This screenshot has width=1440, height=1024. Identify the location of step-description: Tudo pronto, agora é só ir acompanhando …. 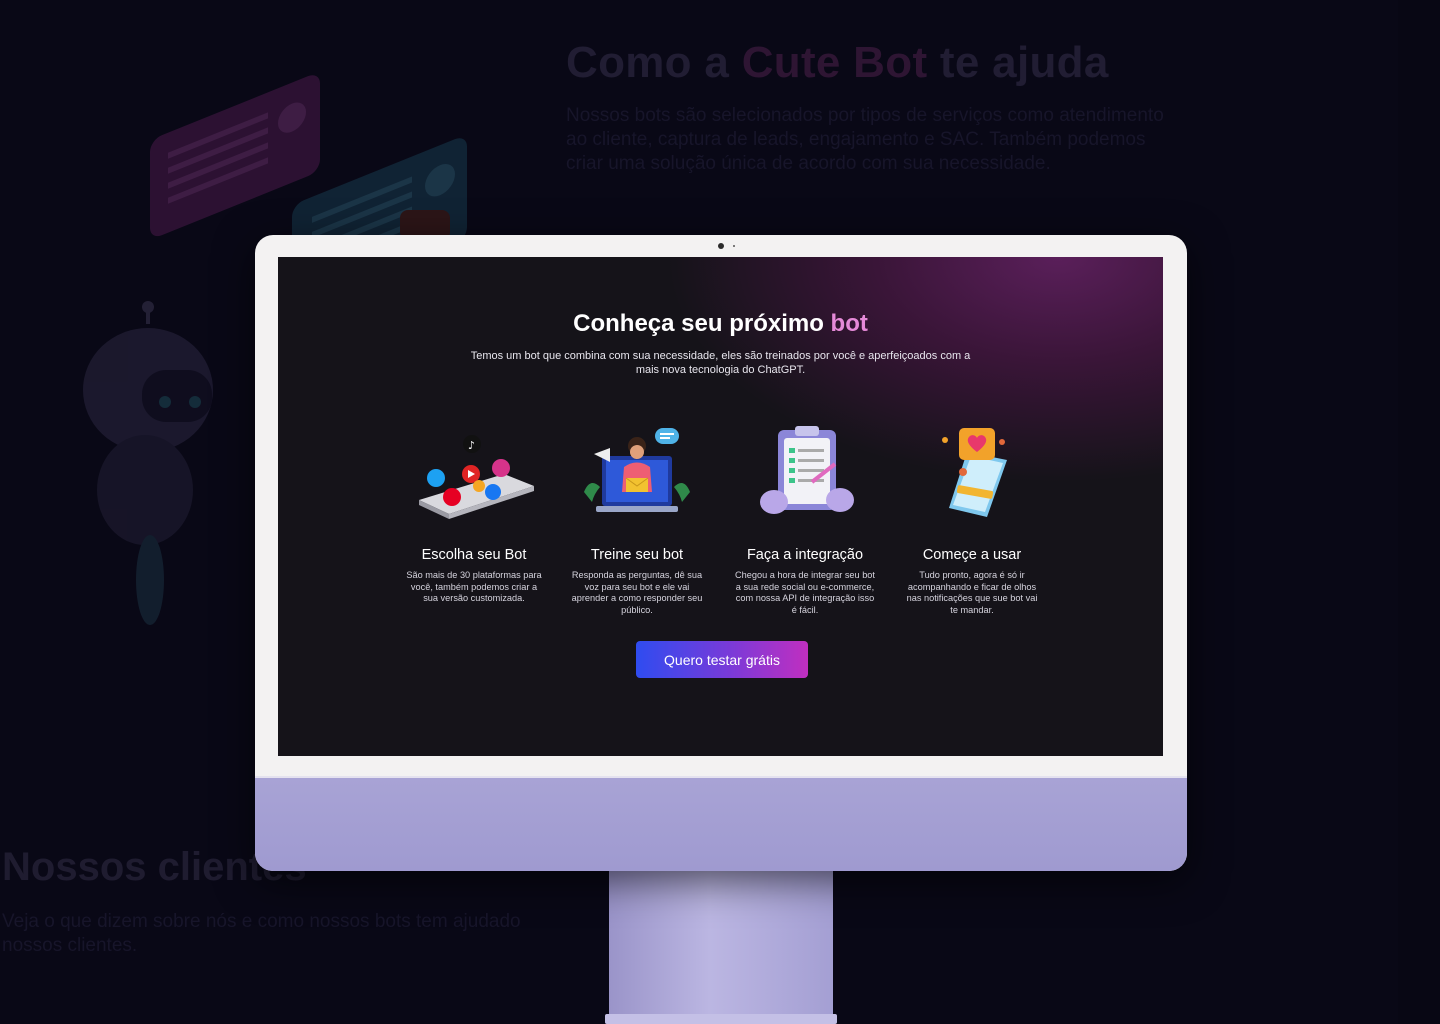
(972, 592).